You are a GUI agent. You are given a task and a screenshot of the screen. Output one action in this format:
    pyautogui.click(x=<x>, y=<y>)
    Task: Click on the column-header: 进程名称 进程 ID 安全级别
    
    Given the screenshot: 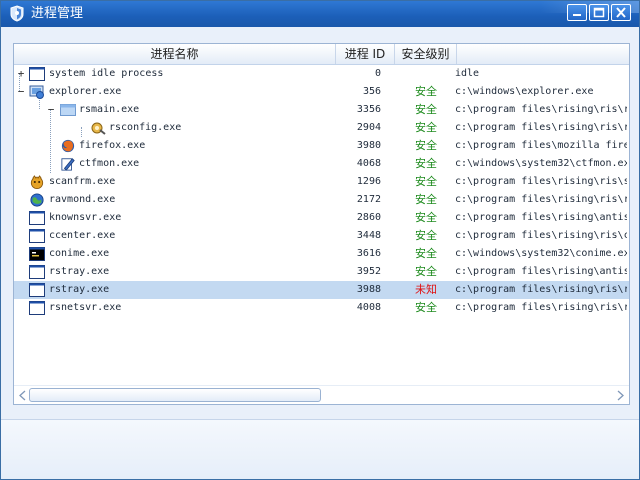 What is the action you would take?
    pyautogui.click(x=321, y=54)
    